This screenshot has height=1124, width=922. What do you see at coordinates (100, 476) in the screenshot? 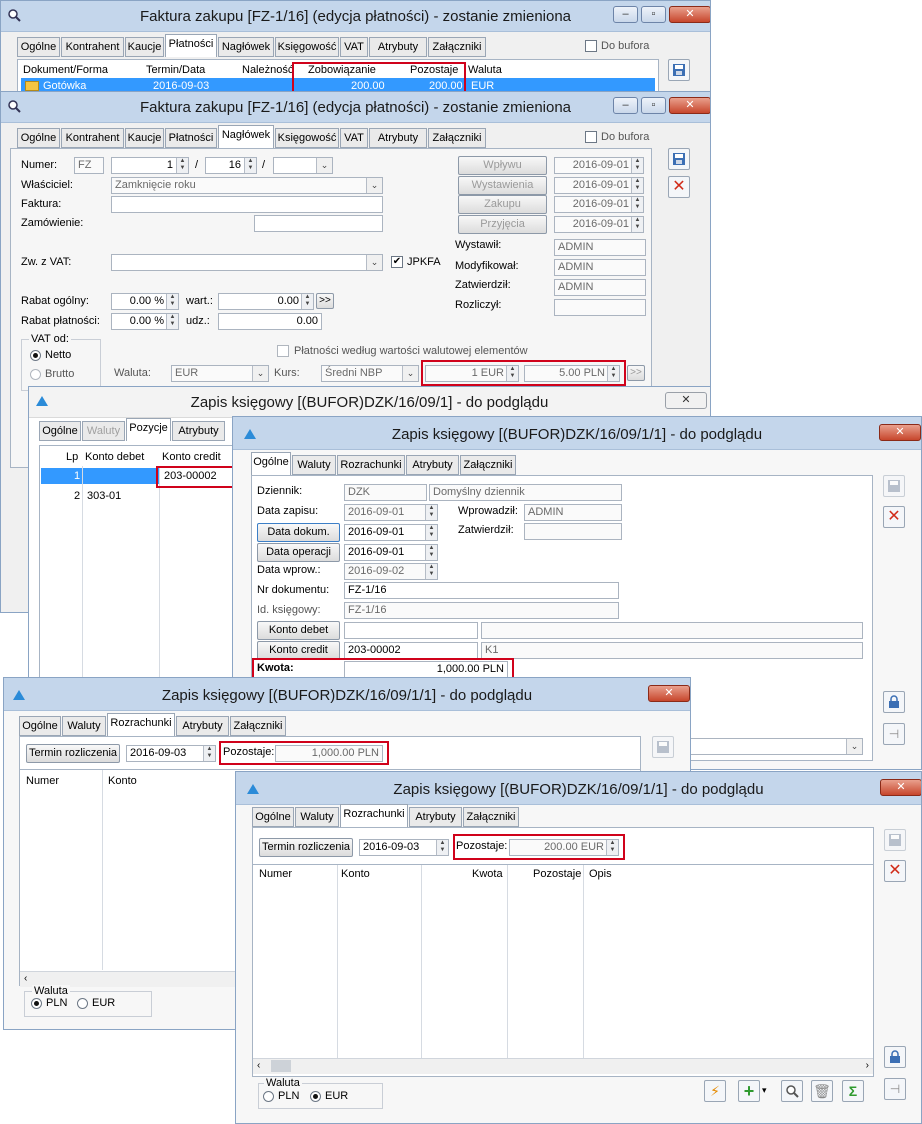
I see `table-row: 1` at bounding box center [100, 476].